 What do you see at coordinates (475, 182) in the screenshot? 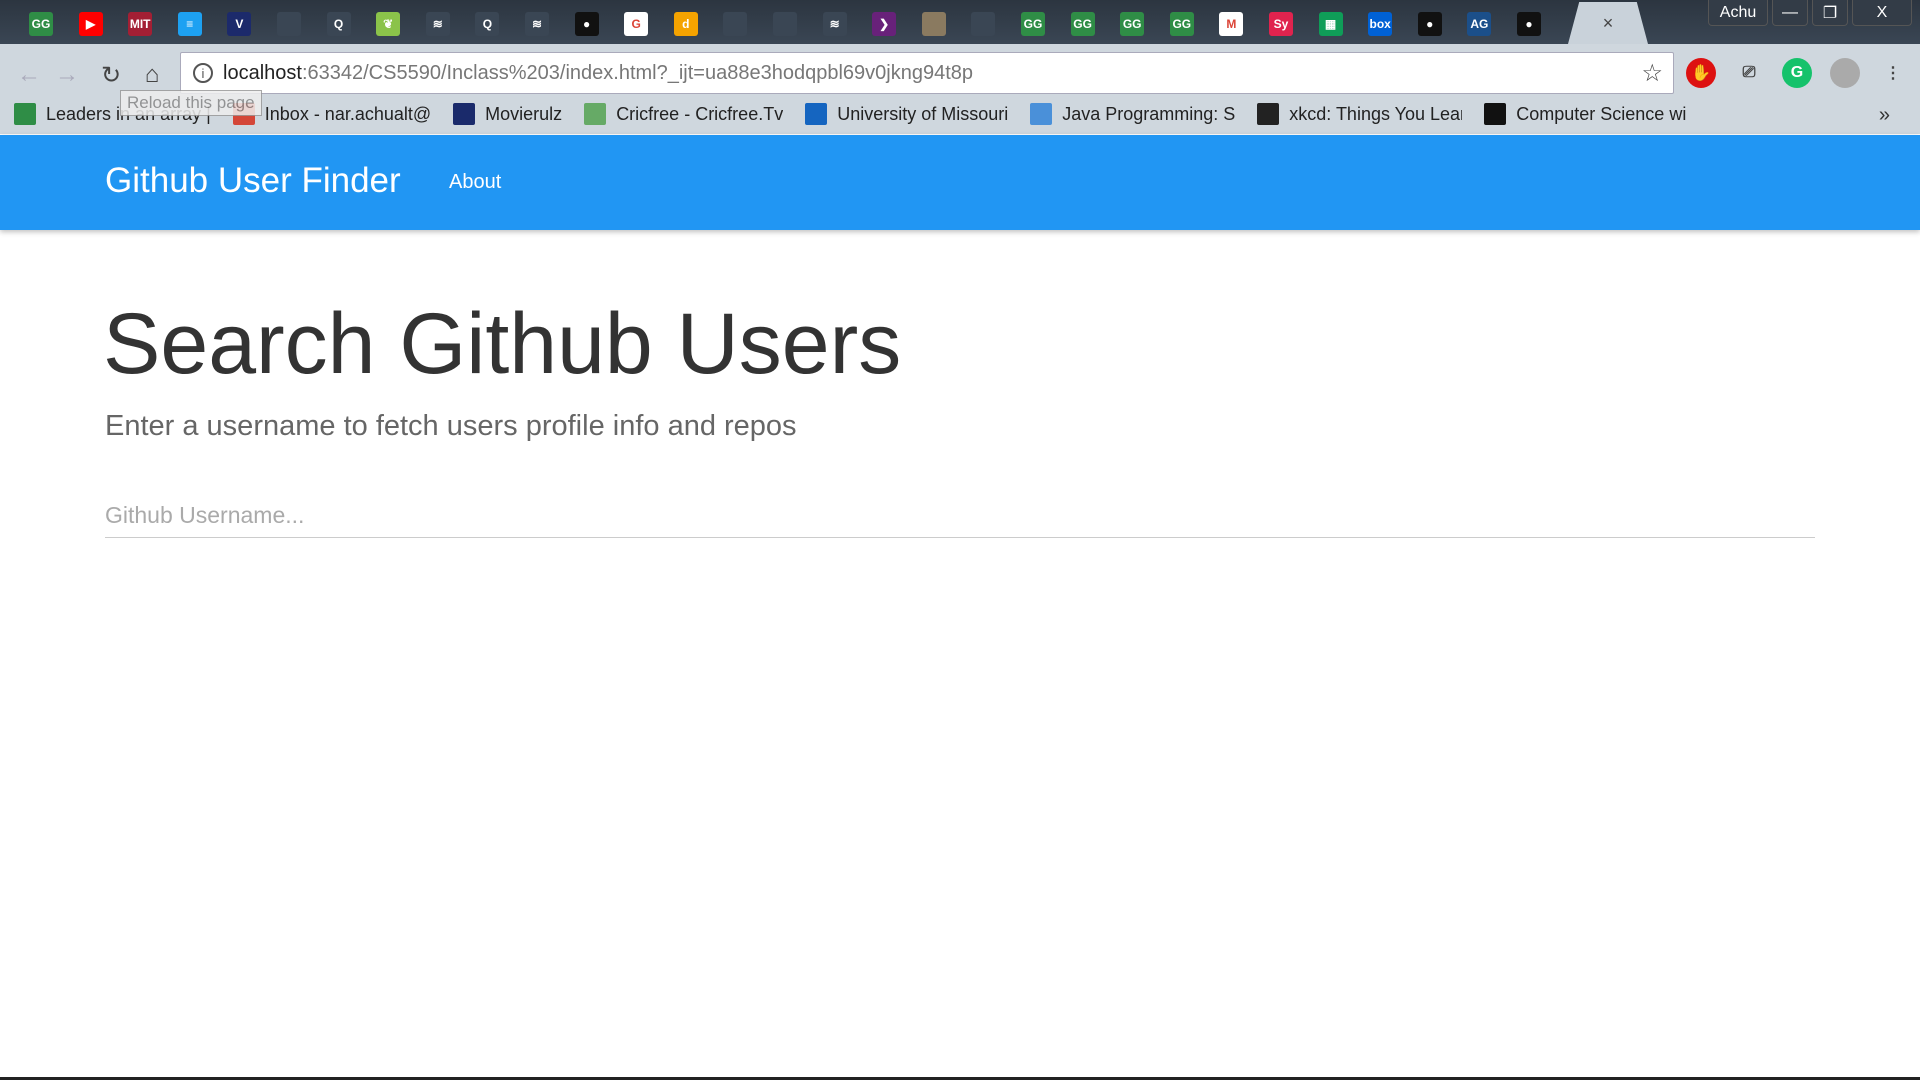
I see `nav-about-link: About` at bounding box center [475, 182].